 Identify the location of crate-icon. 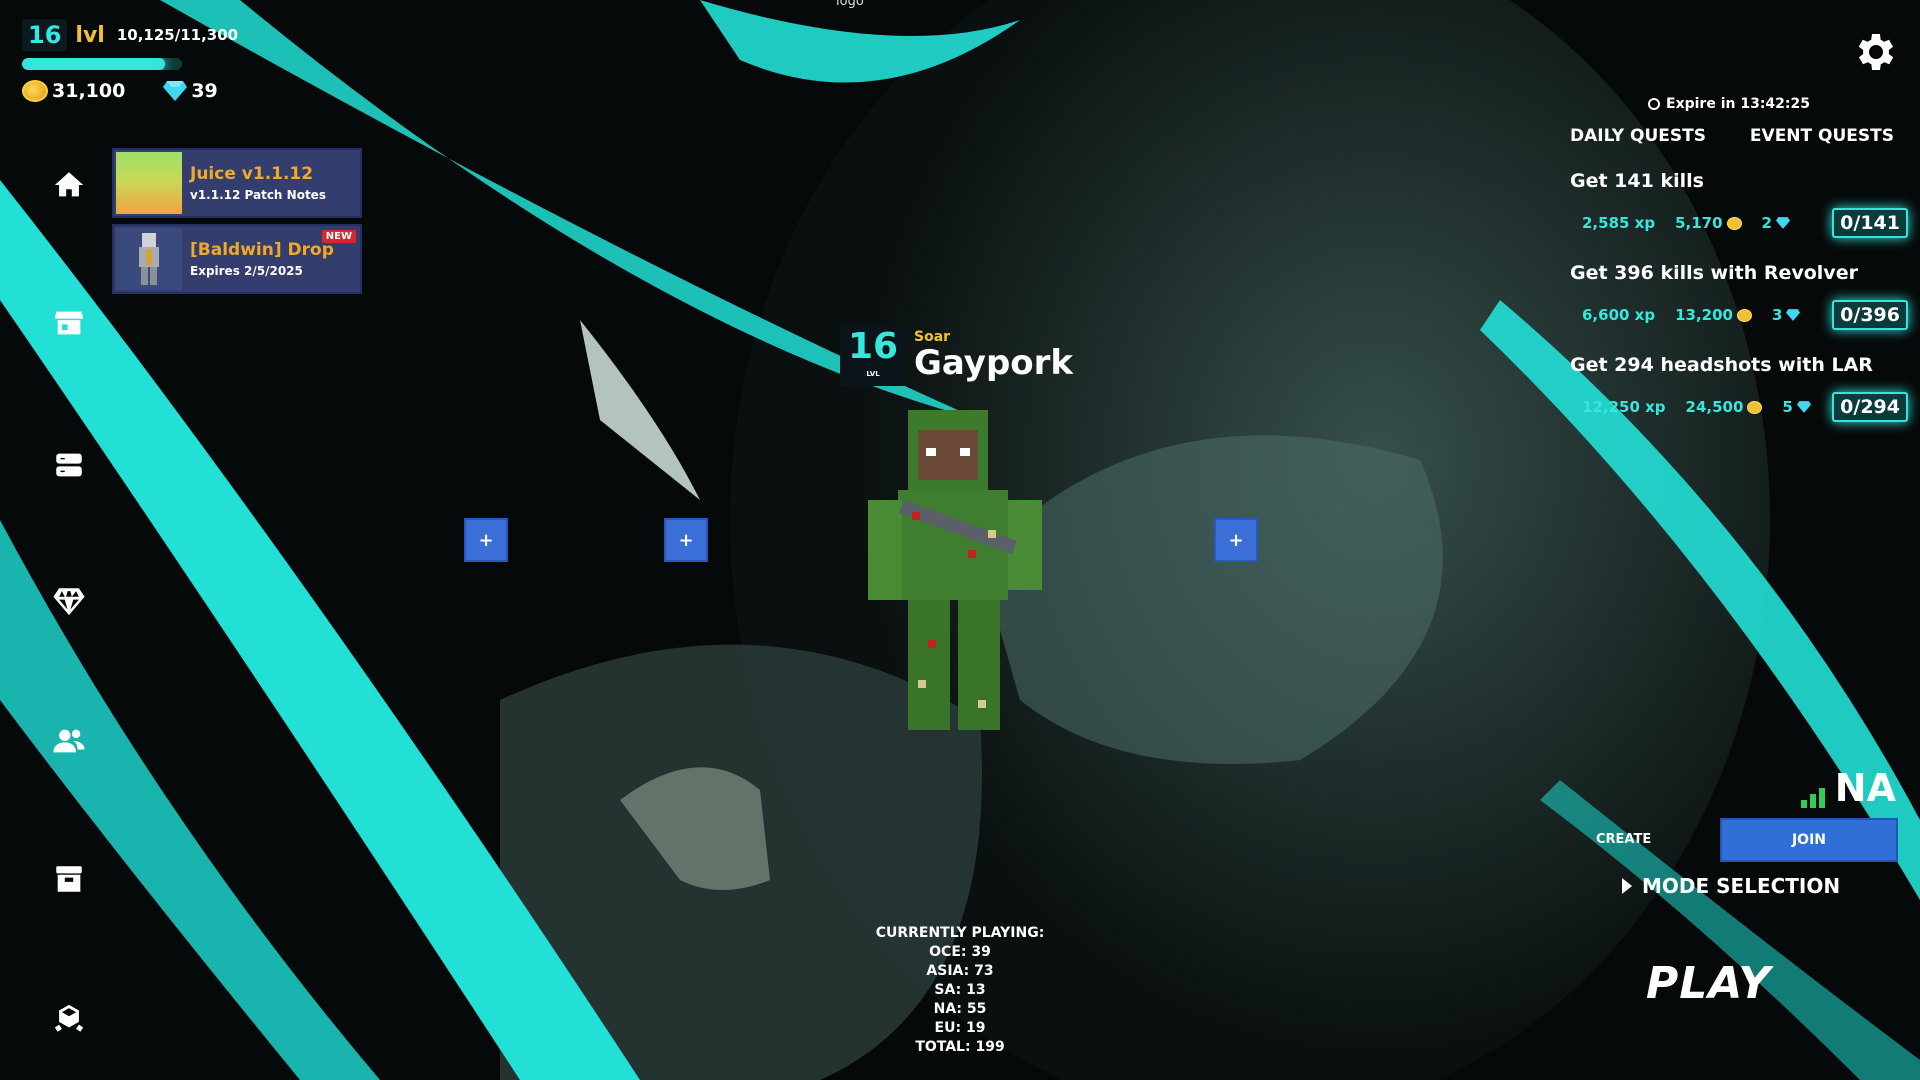
(69, 879).